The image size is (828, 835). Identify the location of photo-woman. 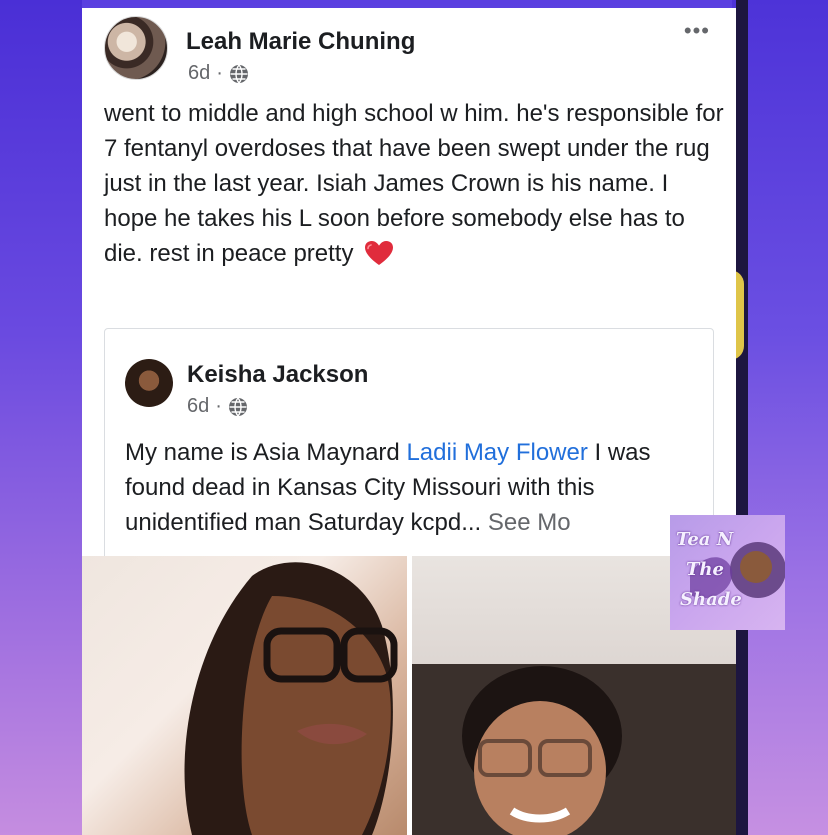
(244, 695).